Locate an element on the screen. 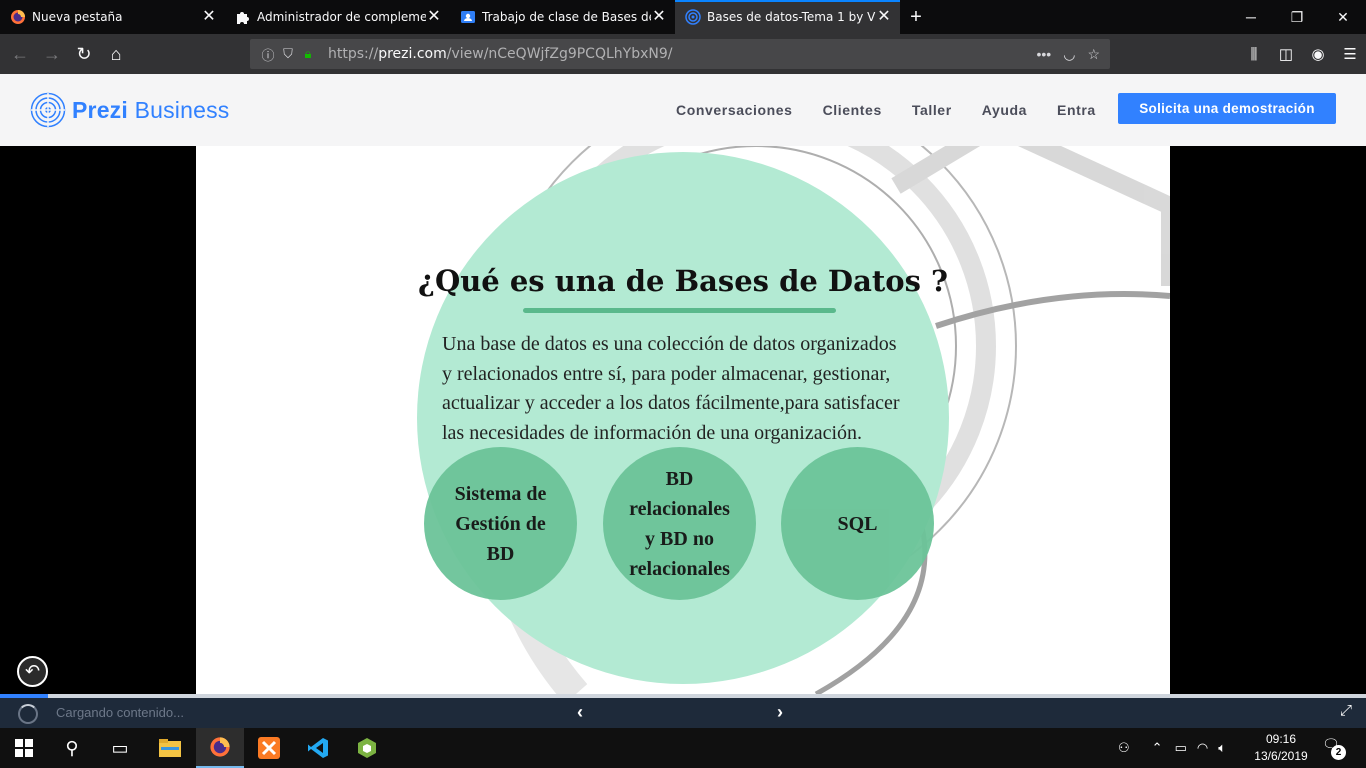  prezi-icon is located at coordinates (693, 17).